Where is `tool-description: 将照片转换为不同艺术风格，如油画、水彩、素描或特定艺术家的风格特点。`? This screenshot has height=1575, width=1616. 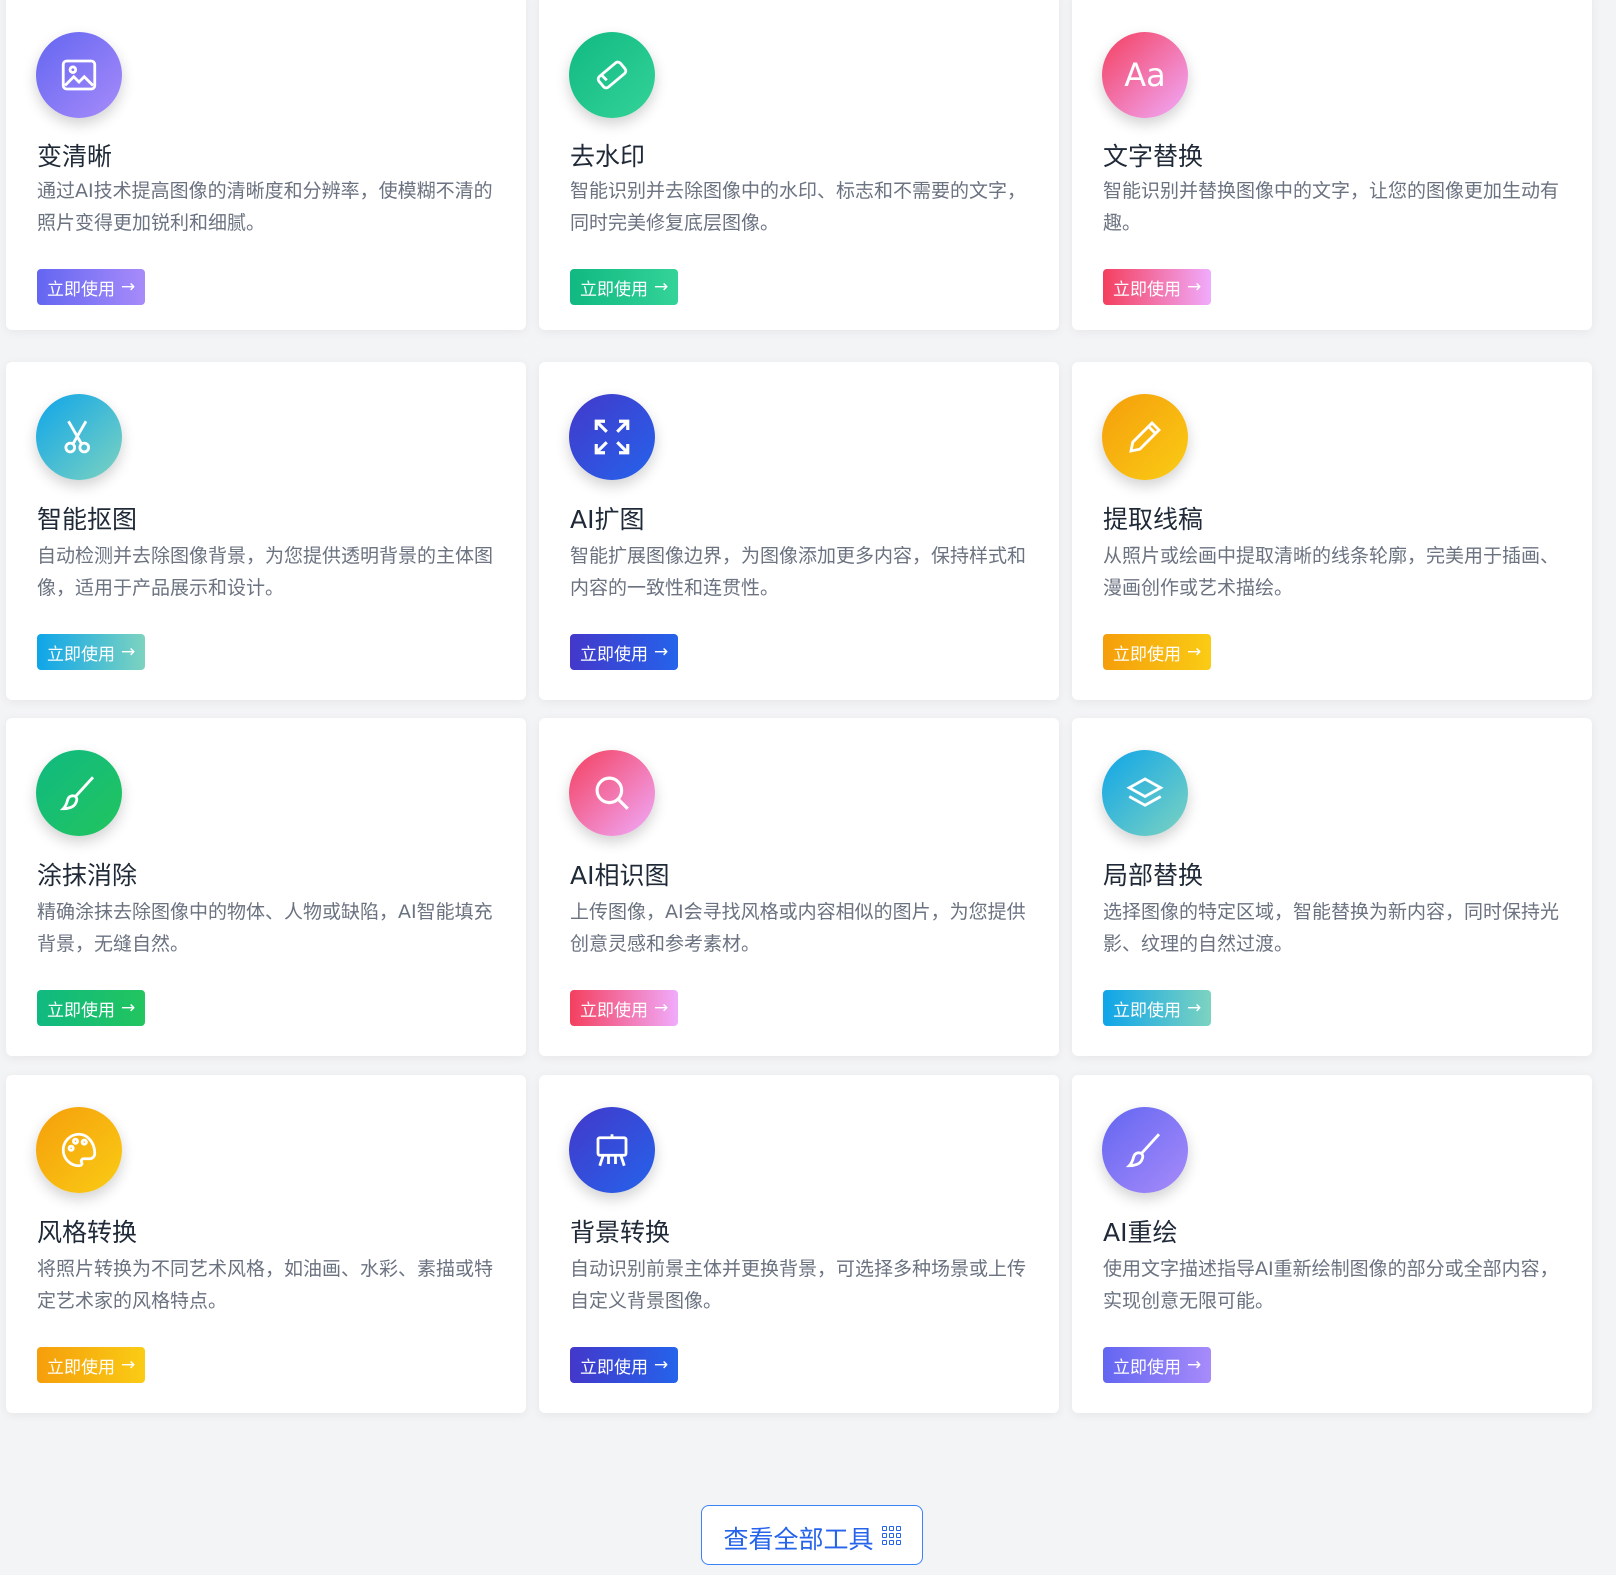 tool-description: 将照片转换为不同艺术风格，如油画、水彩、素描或特定艺术家的风格特点。 is located at coordinates (265, 1285).